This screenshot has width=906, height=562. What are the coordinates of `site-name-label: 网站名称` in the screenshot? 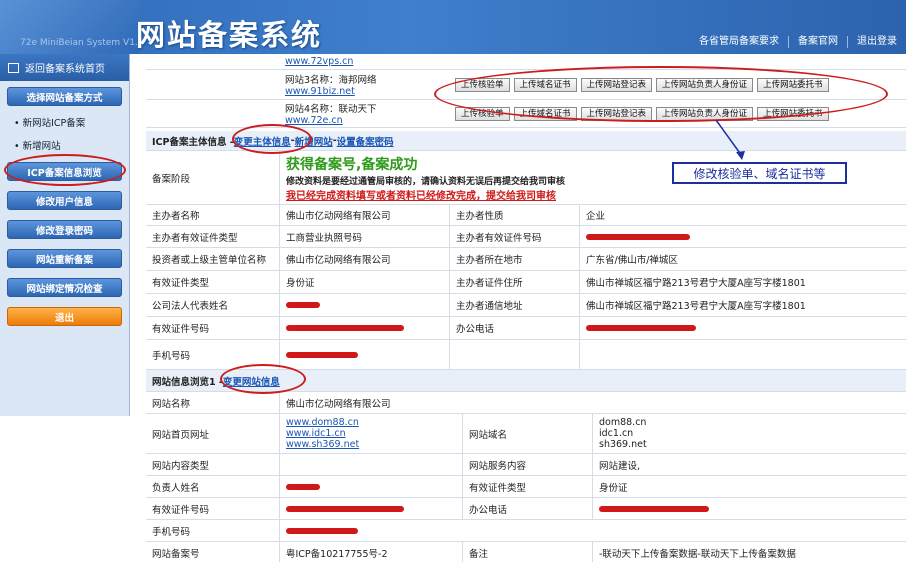 It's located at (212, 402).